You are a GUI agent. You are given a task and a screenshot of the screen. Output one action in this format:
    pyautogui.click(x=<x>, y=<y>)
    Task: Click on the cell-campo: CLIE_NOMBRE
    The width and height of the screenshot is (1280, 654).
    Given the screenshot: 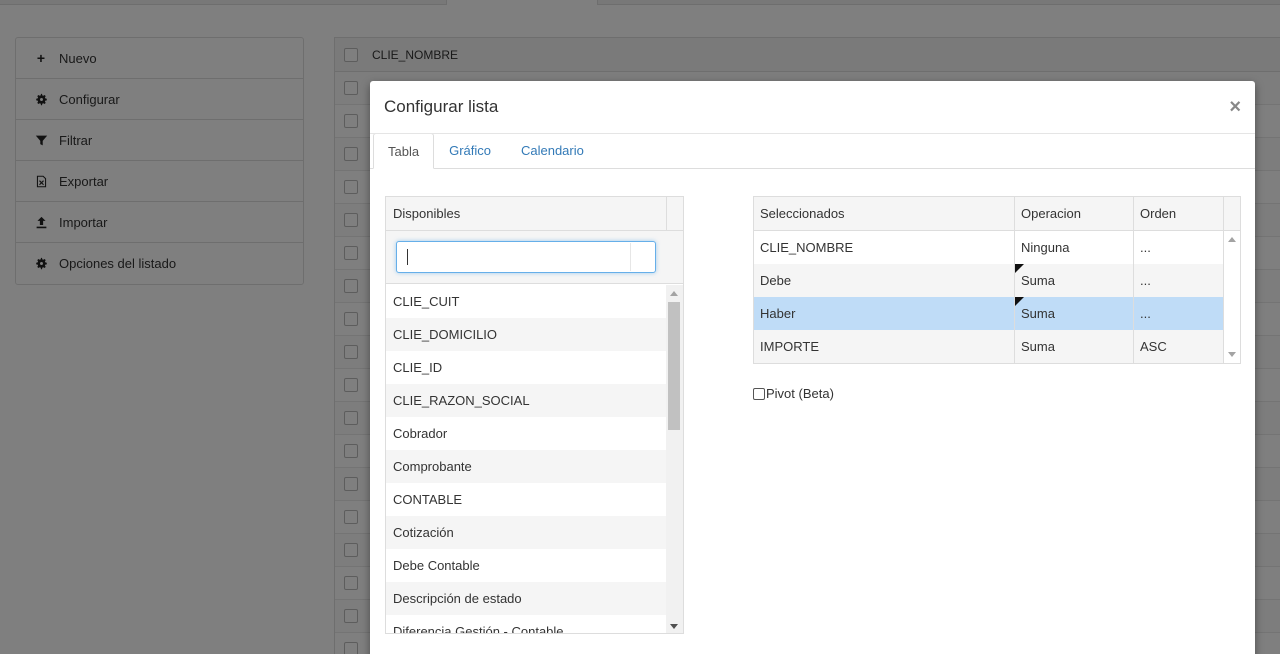 What is the action you would take?
    pyautogui.click(x=884, y=247)
    